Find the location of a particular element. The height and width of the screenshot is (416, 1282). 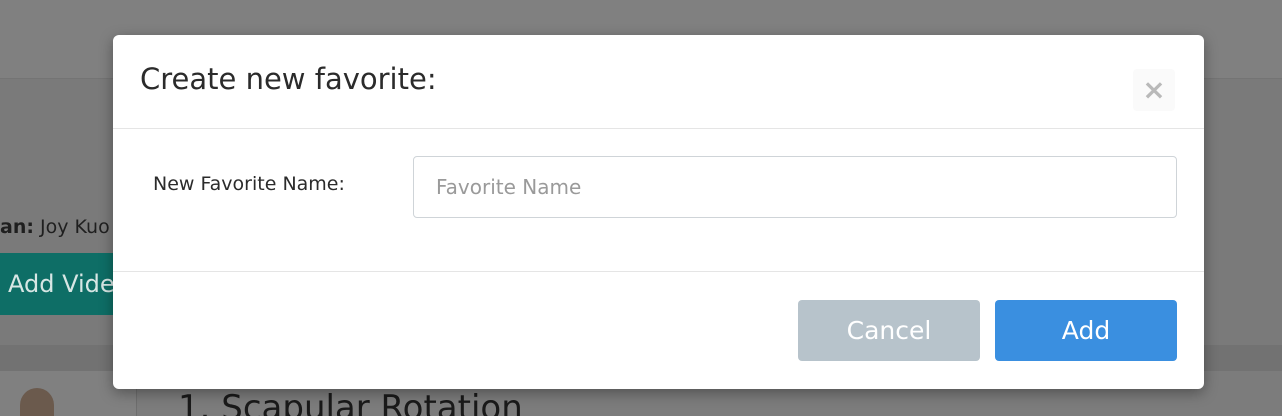

close-button: × is located at coordinates (1154, 90).